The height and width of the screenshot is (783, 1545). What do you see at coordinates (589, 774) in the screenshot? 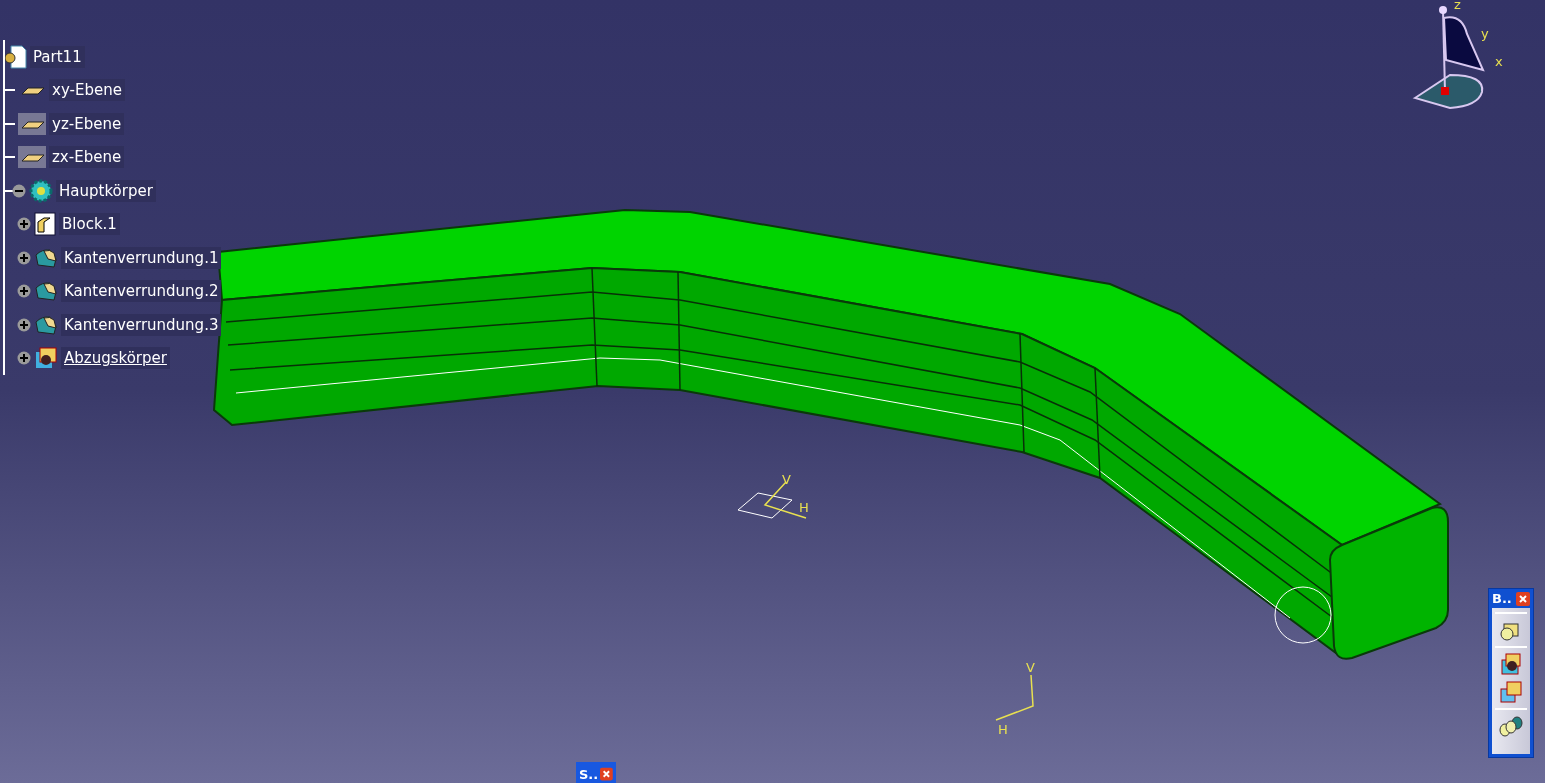
I see `toolbar-title: S..` at bounding box center [589, 774].